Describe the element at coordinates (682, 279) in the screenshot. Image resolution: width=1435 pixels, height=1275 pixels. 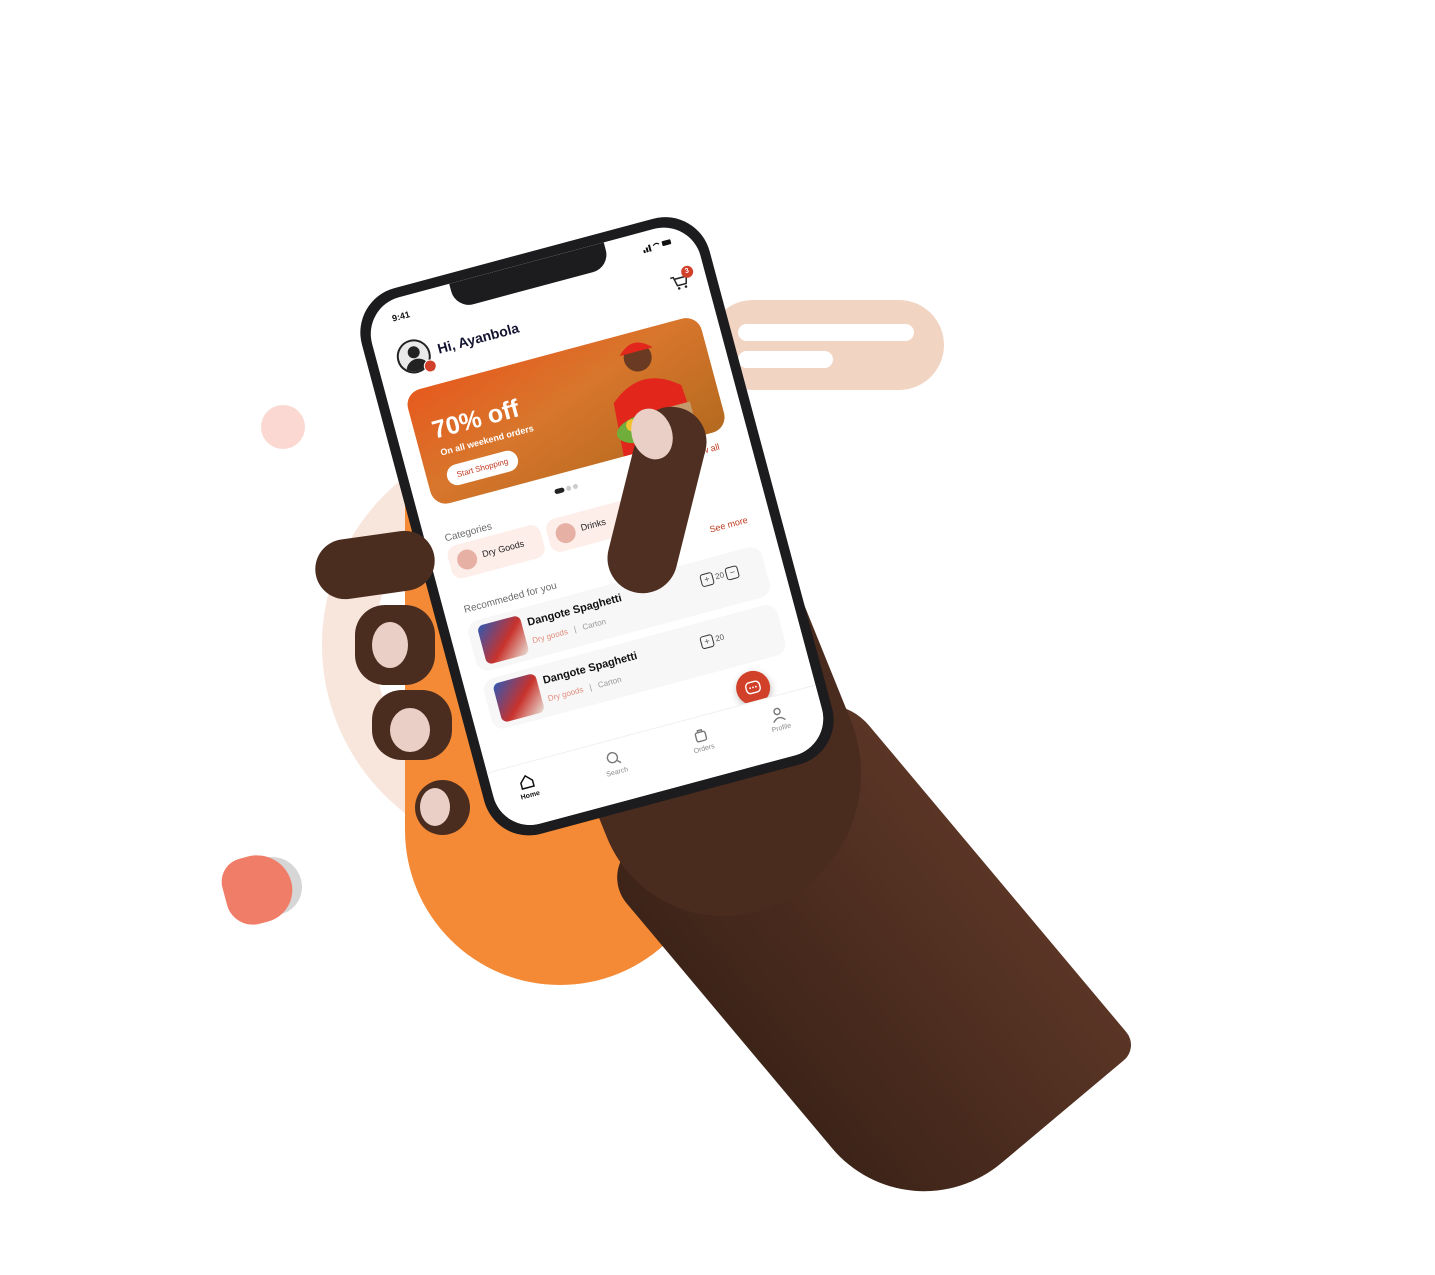
I see `cart-button: 3` at that location.